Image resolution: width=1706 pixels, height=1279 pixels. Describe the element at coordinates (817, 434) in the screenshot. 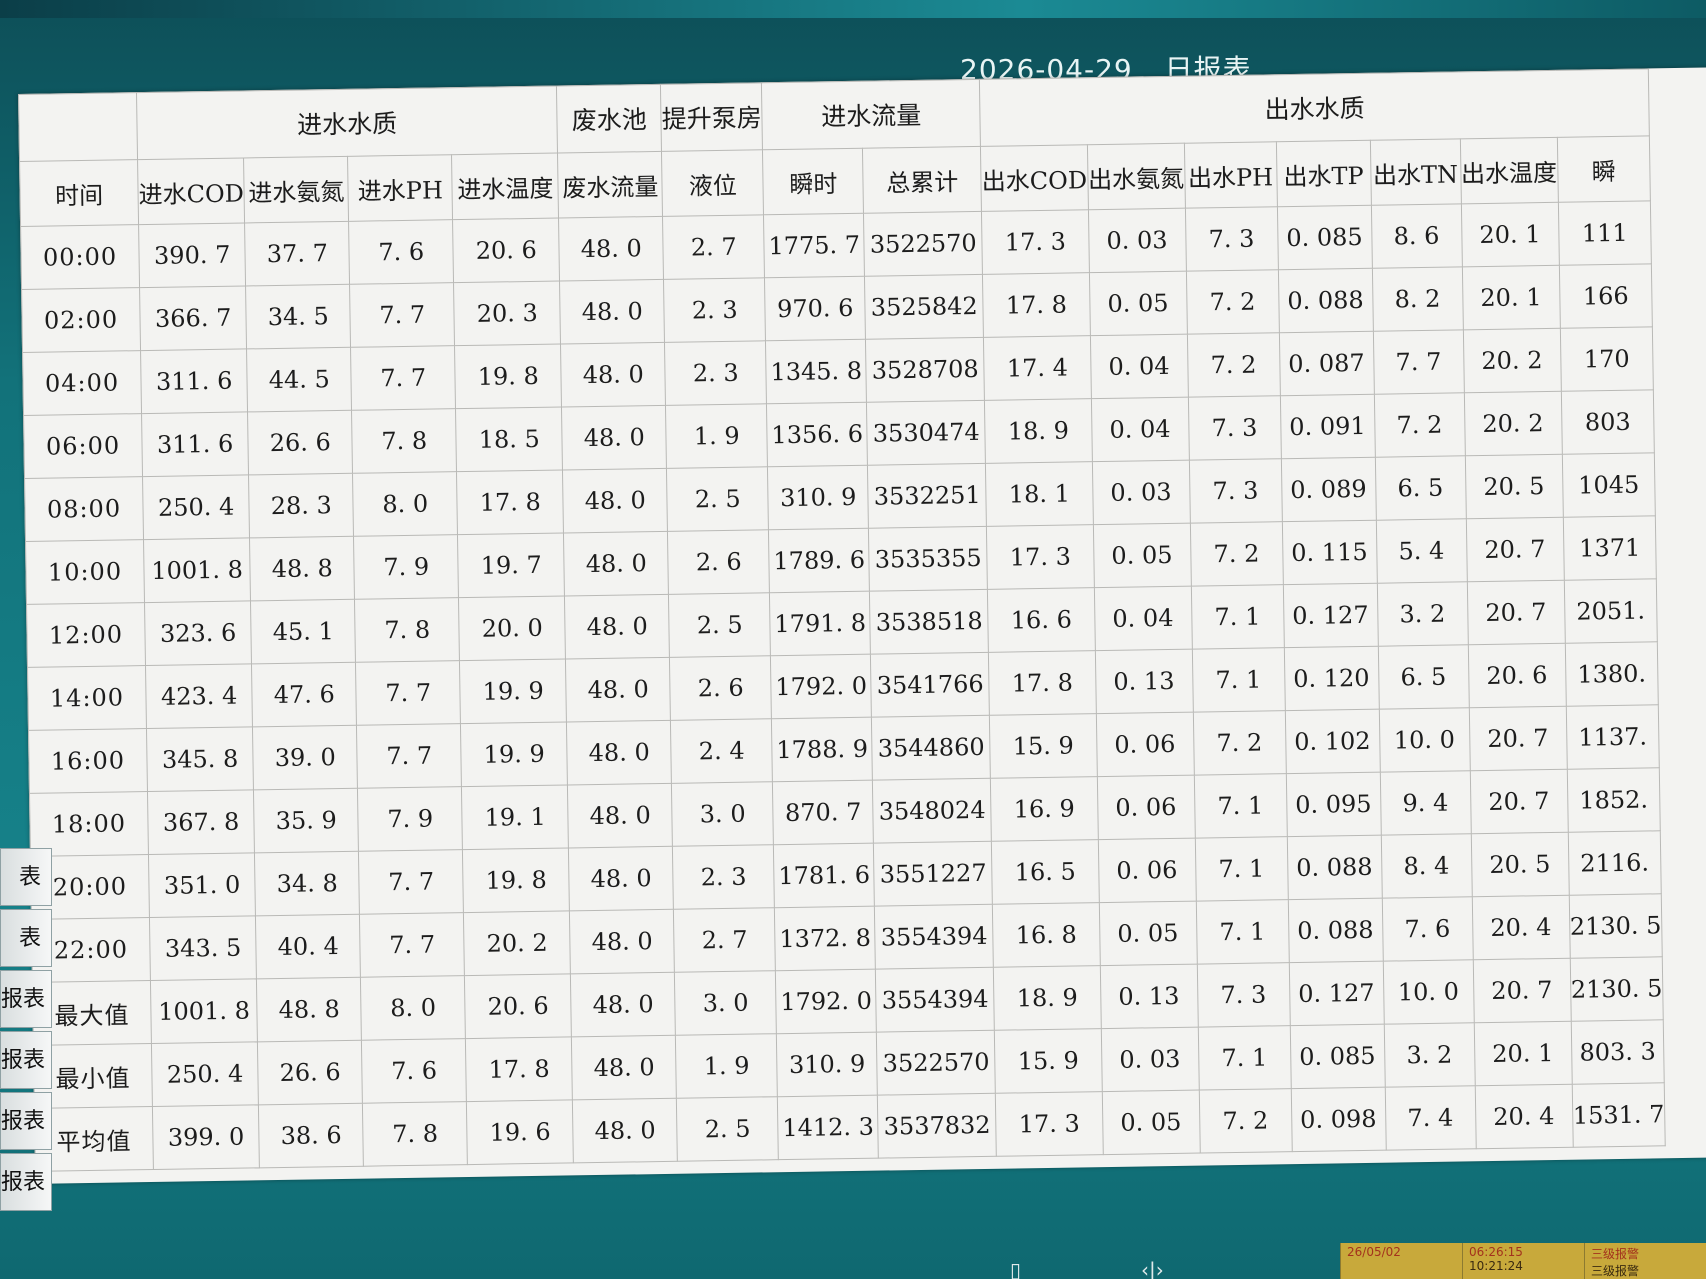

I see `table-cell: 1356. 6` at that location.